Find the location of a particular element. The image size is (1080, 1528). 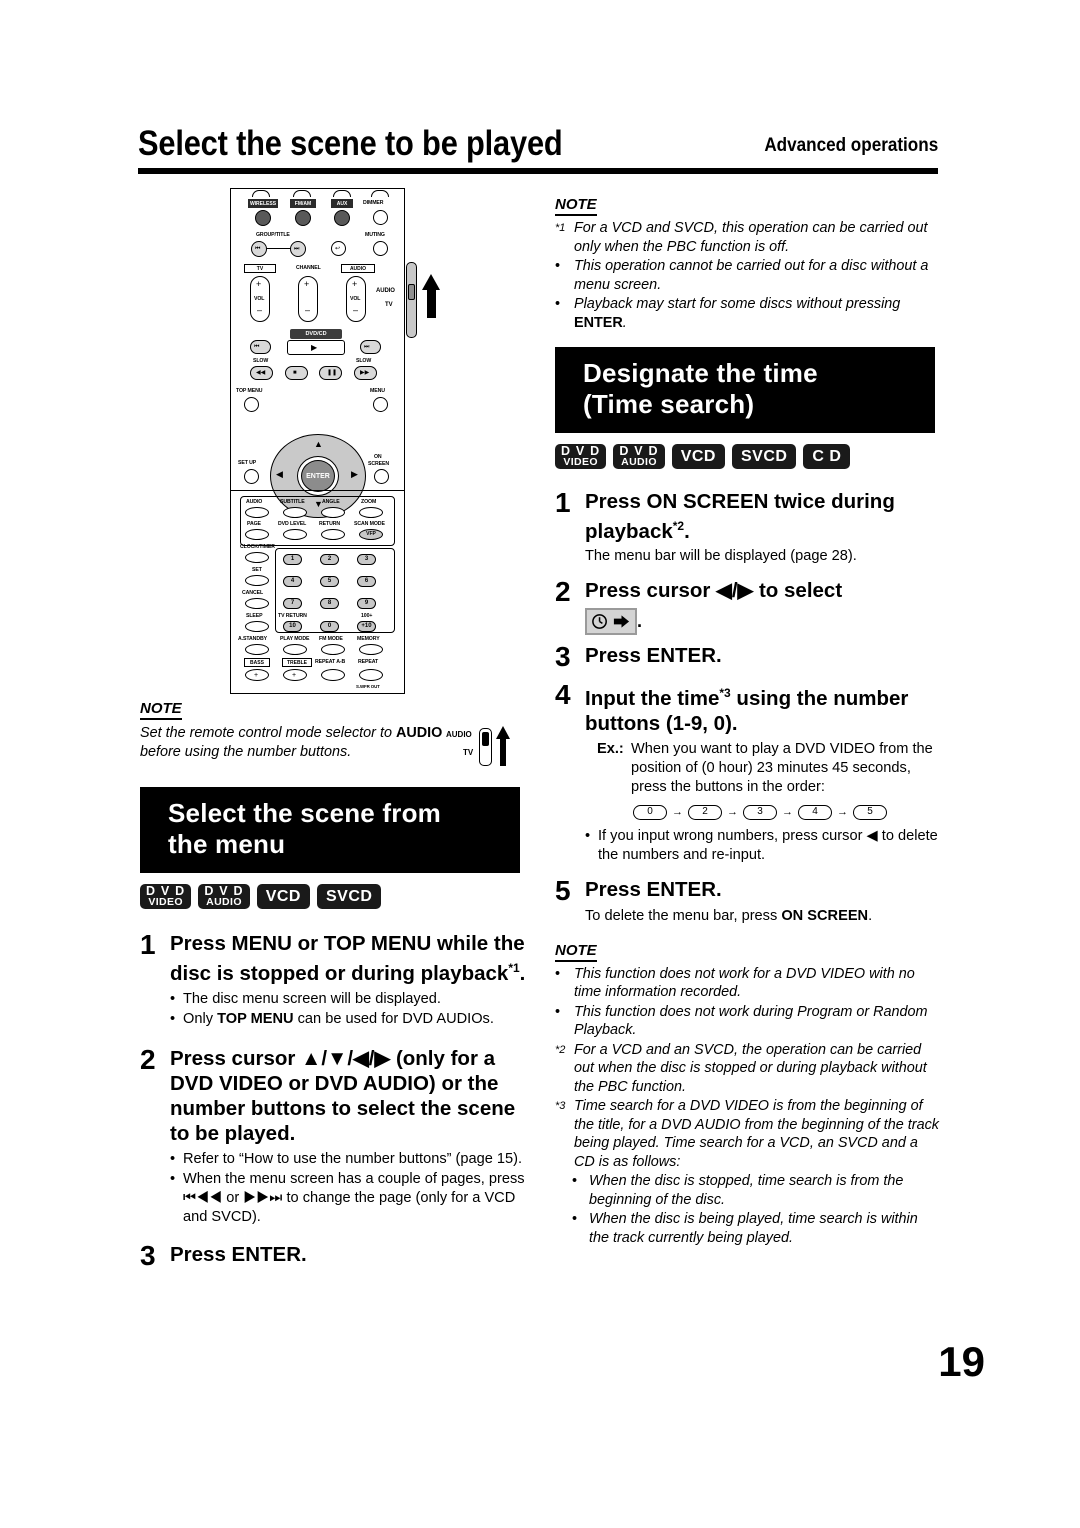

step-text: Press ON SCREEN twice during playback*2. is located at coordinates (762, 516).